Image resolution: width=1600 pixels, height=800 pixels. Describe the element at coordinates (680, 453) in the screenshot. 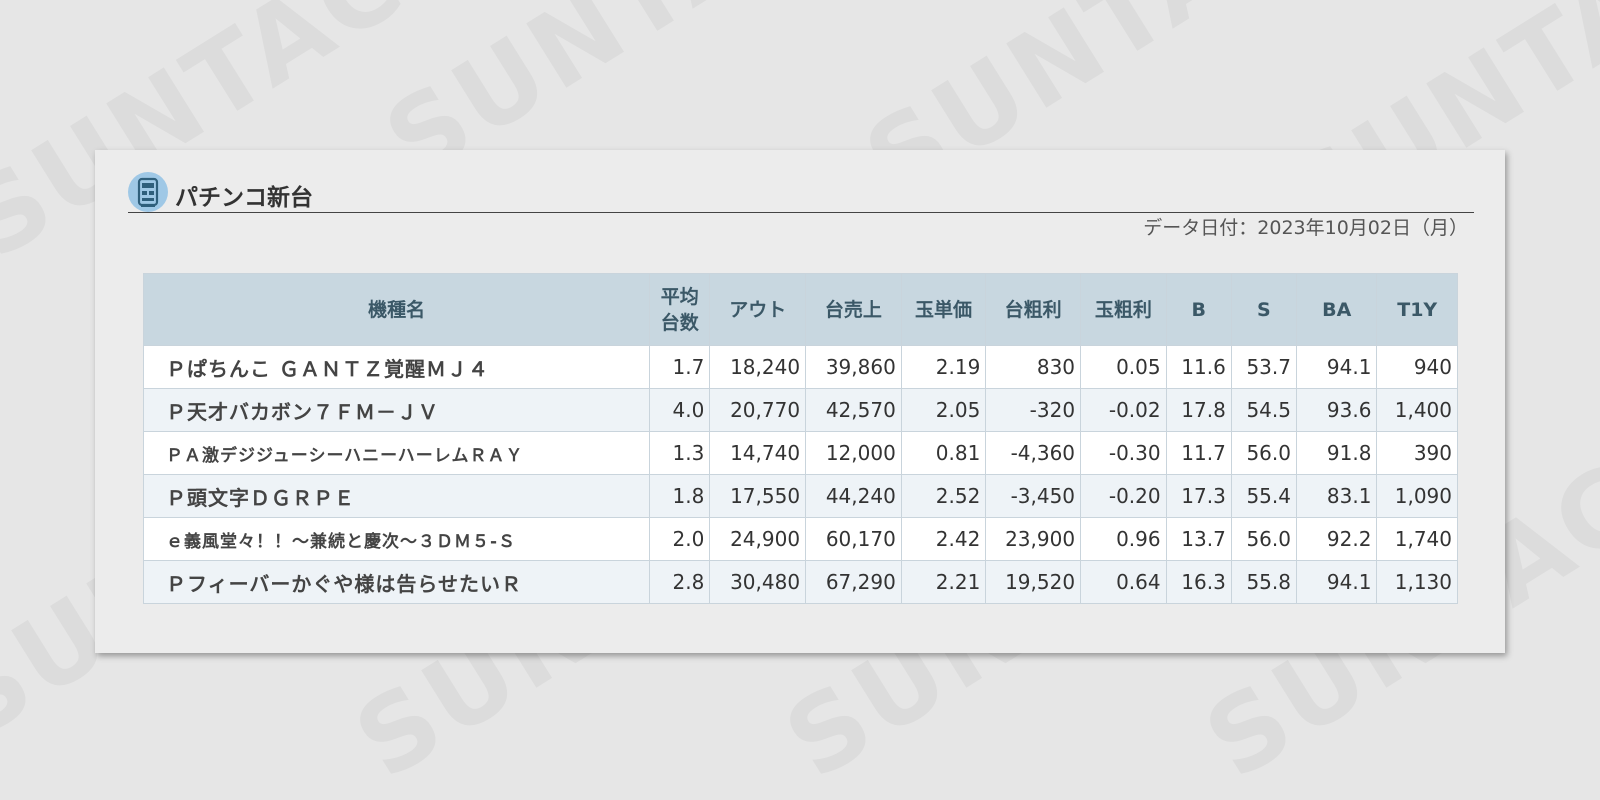

I see `cell-avg-units: 1.3` at that location.